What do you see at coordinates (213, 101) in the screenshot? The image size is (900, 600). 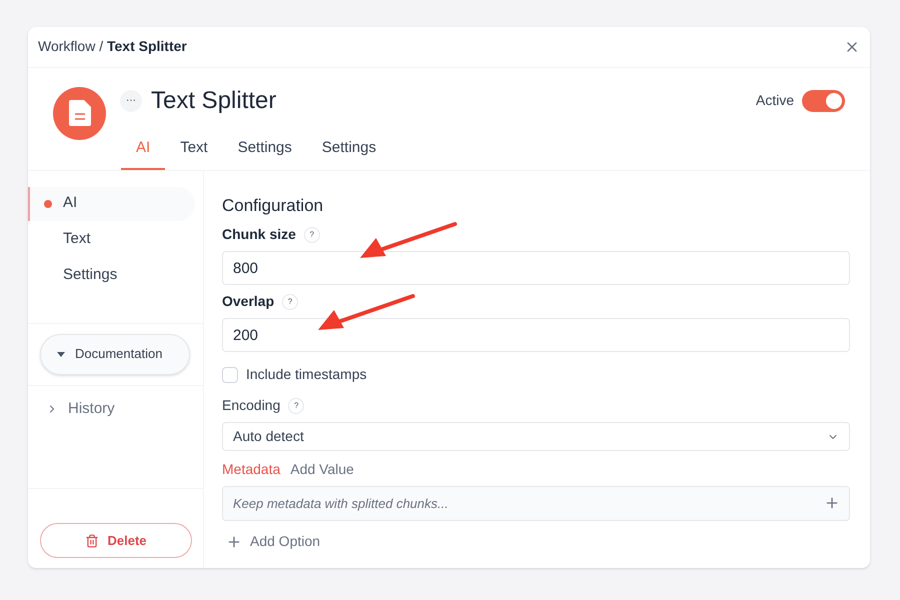 I see `node-title: Text Splitter` at bounding box center [213, 101].